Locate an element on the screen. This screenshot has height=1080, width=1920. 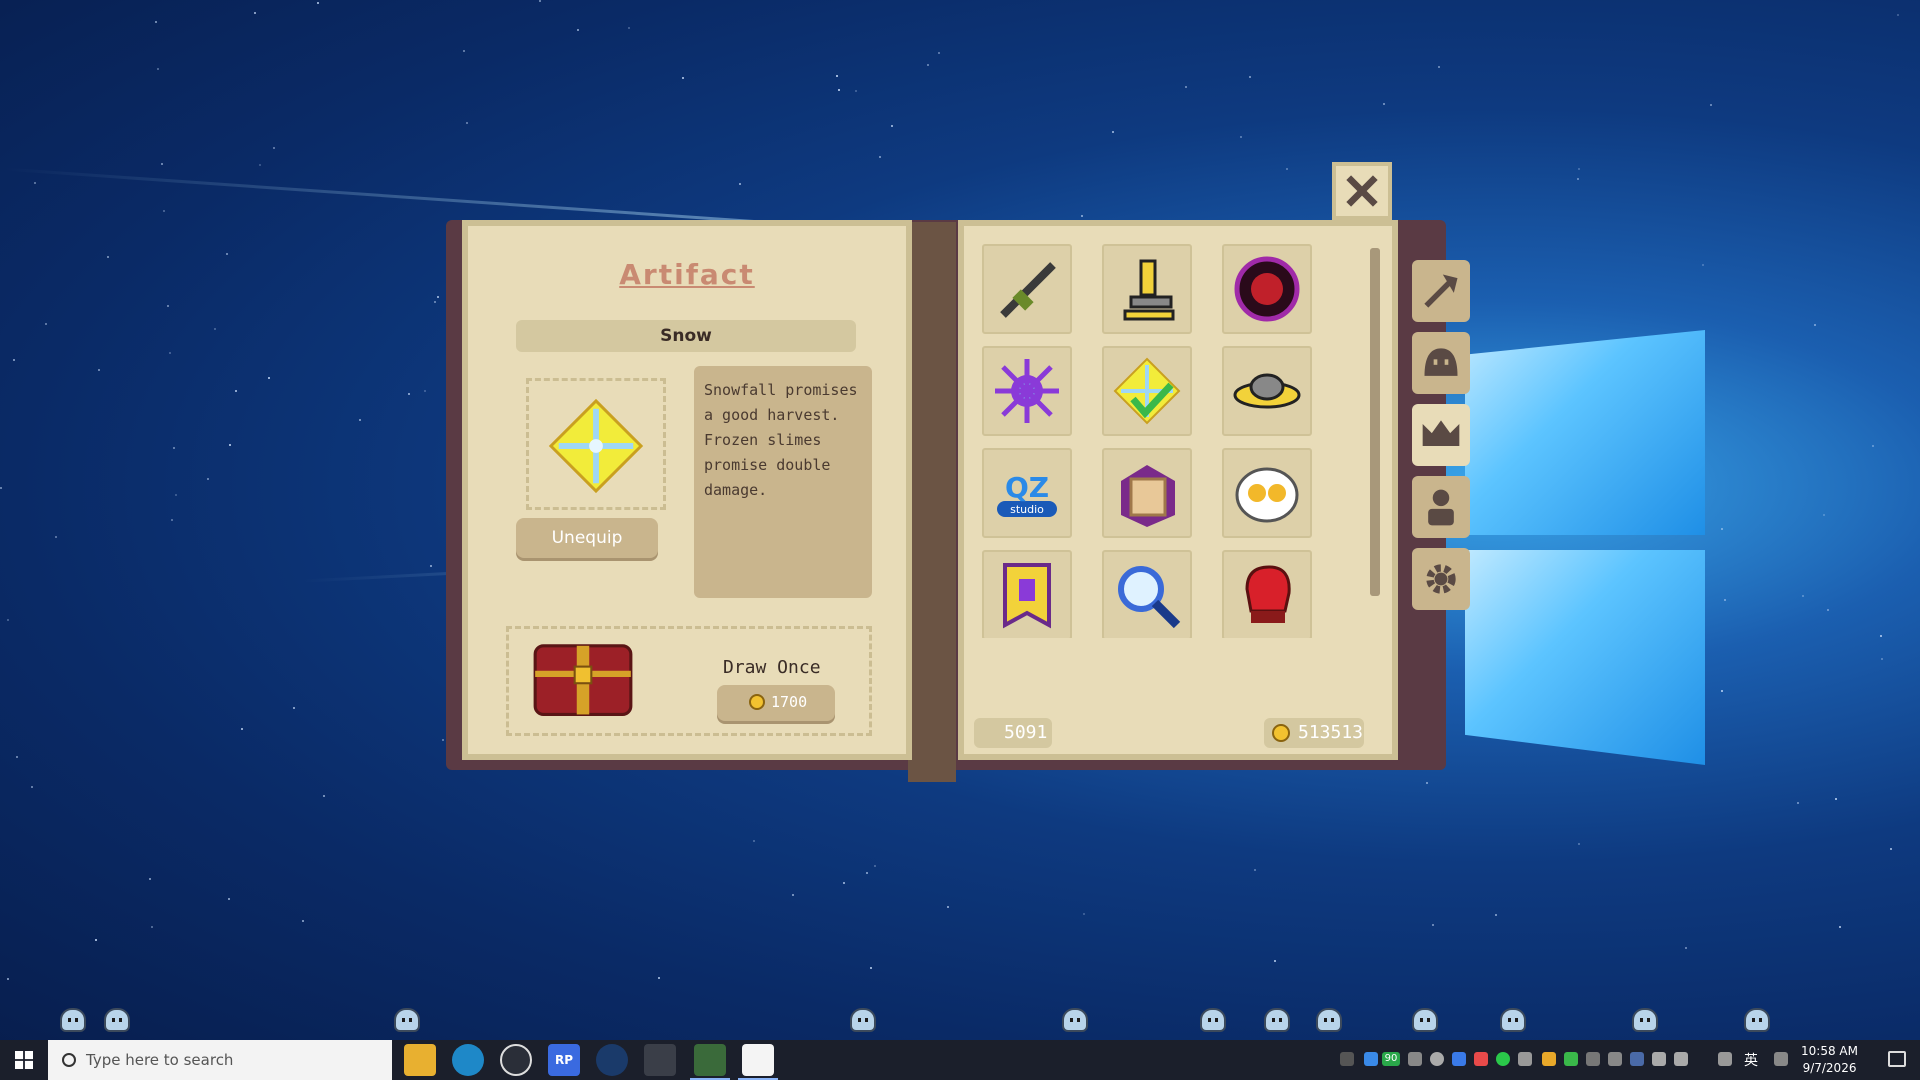
game-app-icon is located at coordinates (710, 1060).